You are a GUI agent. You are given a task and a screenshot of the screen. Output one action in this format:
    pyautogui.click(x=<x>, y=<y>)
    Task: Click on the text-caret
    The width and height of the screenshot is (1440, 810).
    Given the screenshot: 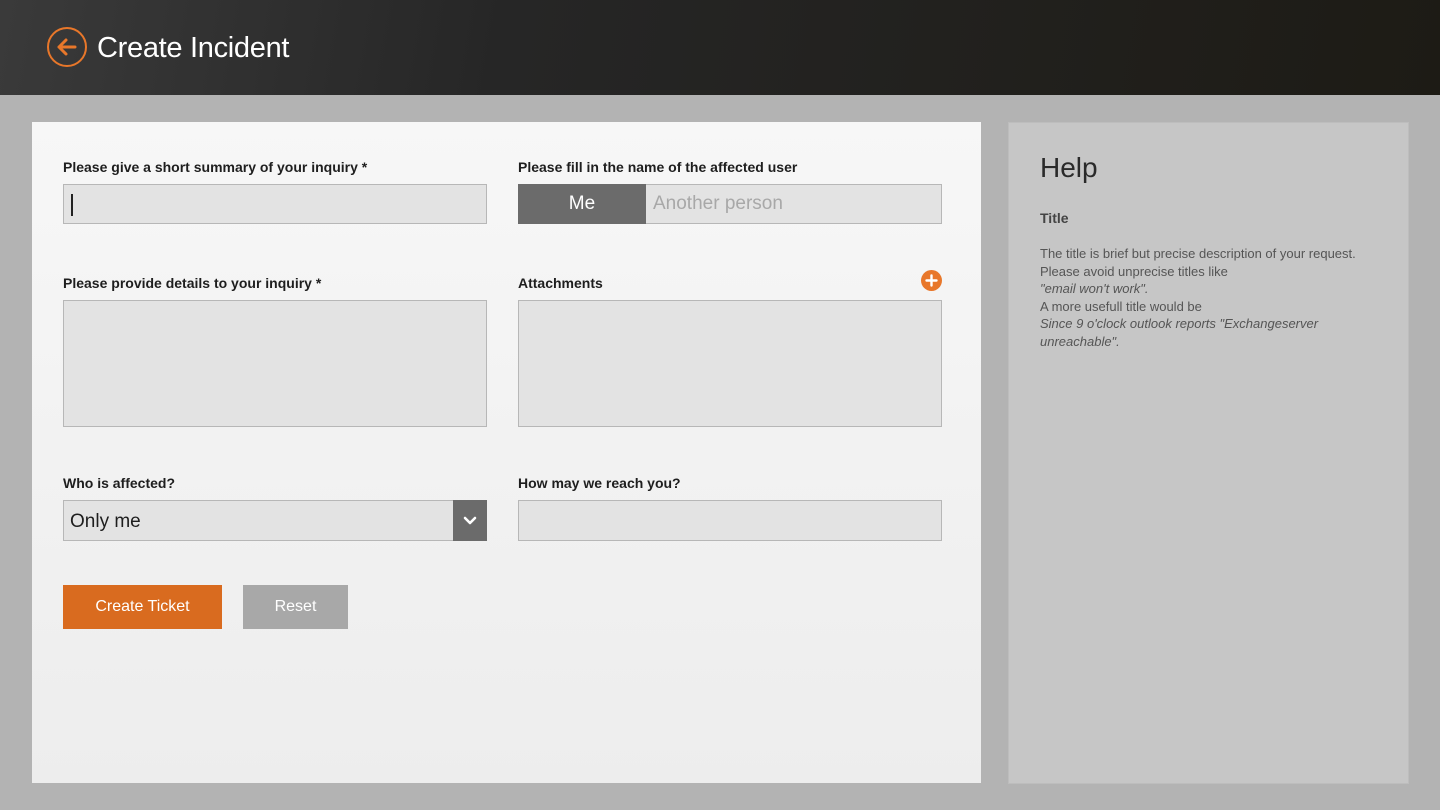 What is the action you would take?
    pyautogui.click(x=72, y=205)
    